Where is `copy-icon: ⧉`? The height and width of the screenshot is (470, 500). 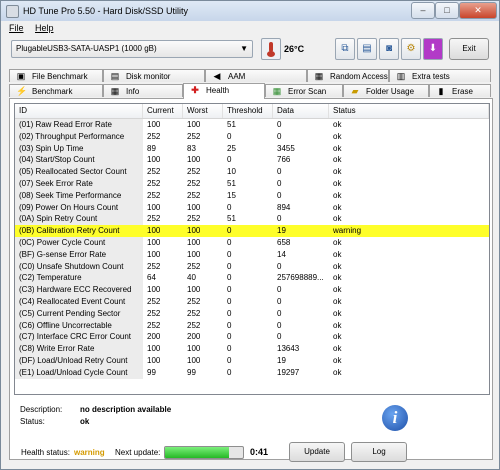
copy-icon: ⧉ is located at coordinates (345, 49).